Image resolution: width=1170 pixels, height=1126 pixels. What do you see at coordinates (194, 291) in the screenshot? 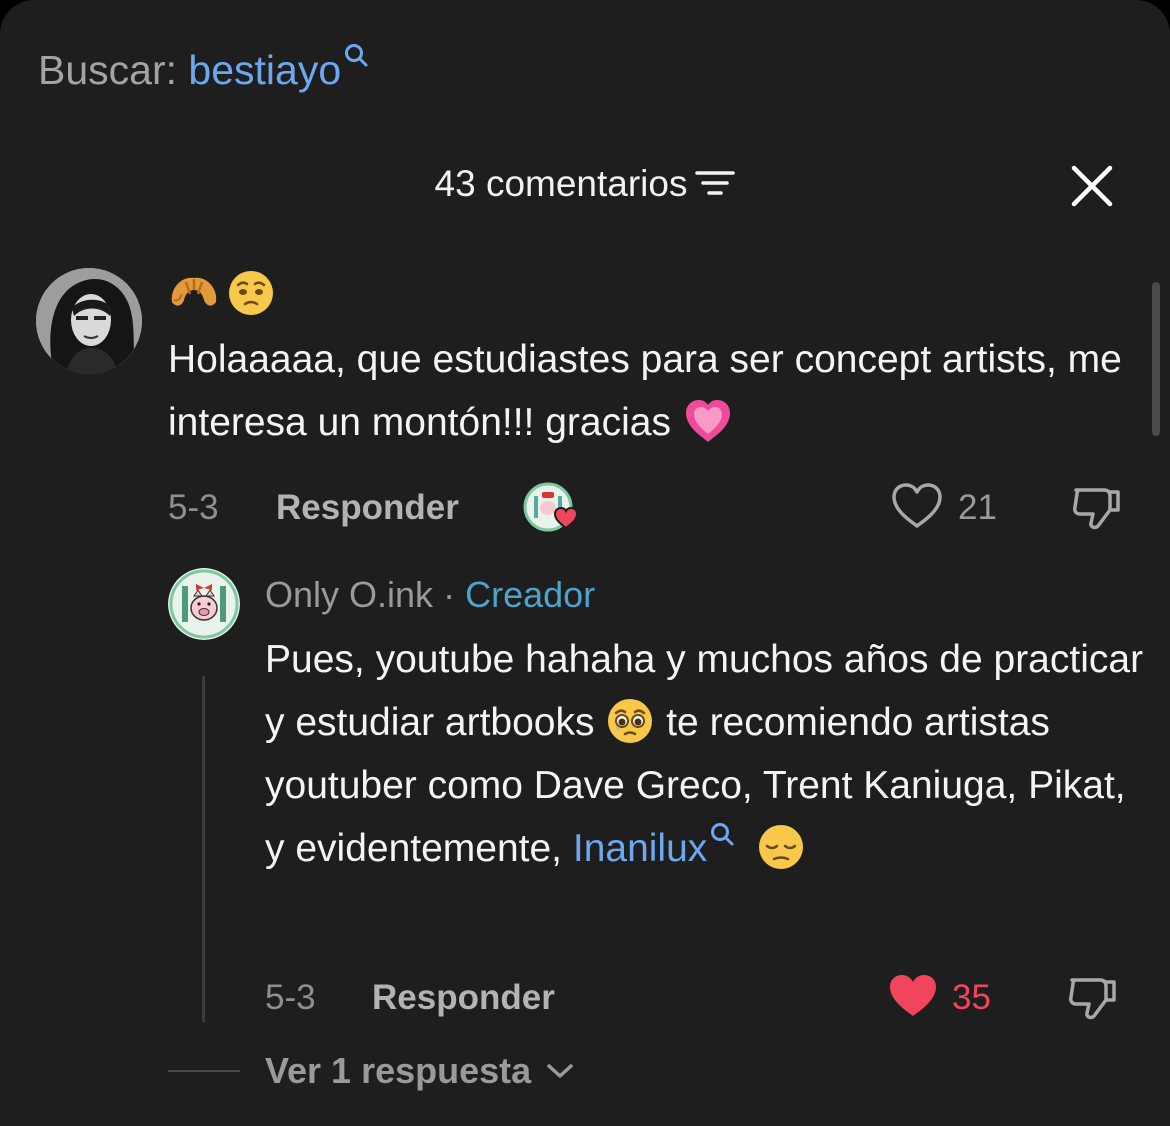
I see `croissant-emoji` at bounding box center [194, 291].